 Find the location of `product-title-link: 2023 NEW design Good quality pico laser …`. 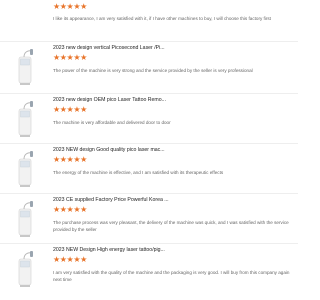

product-title-link: 2023 NEW design Good quality pico laser … is located at coordinates (174, 150).